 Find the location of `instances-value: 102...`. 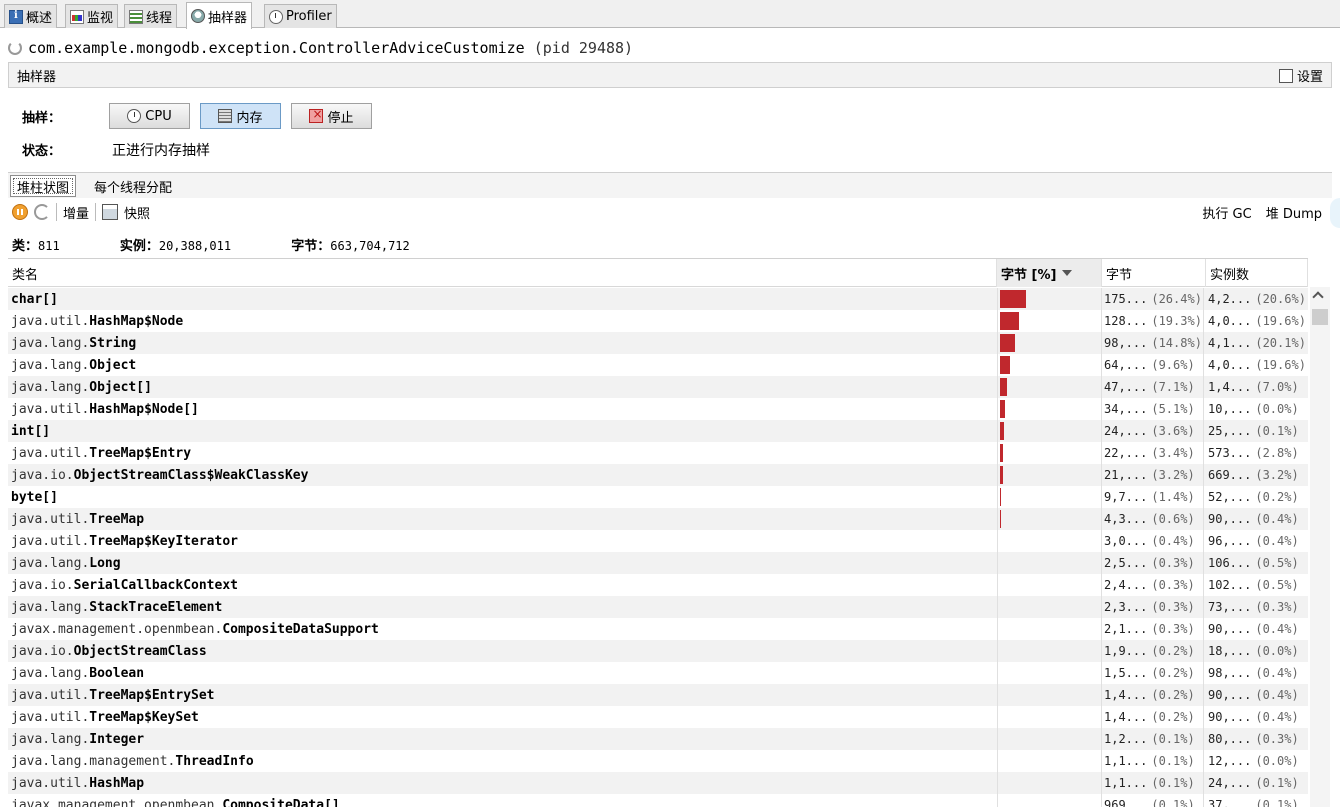

instances-value: 102... is located at coordinates (1230, 585).